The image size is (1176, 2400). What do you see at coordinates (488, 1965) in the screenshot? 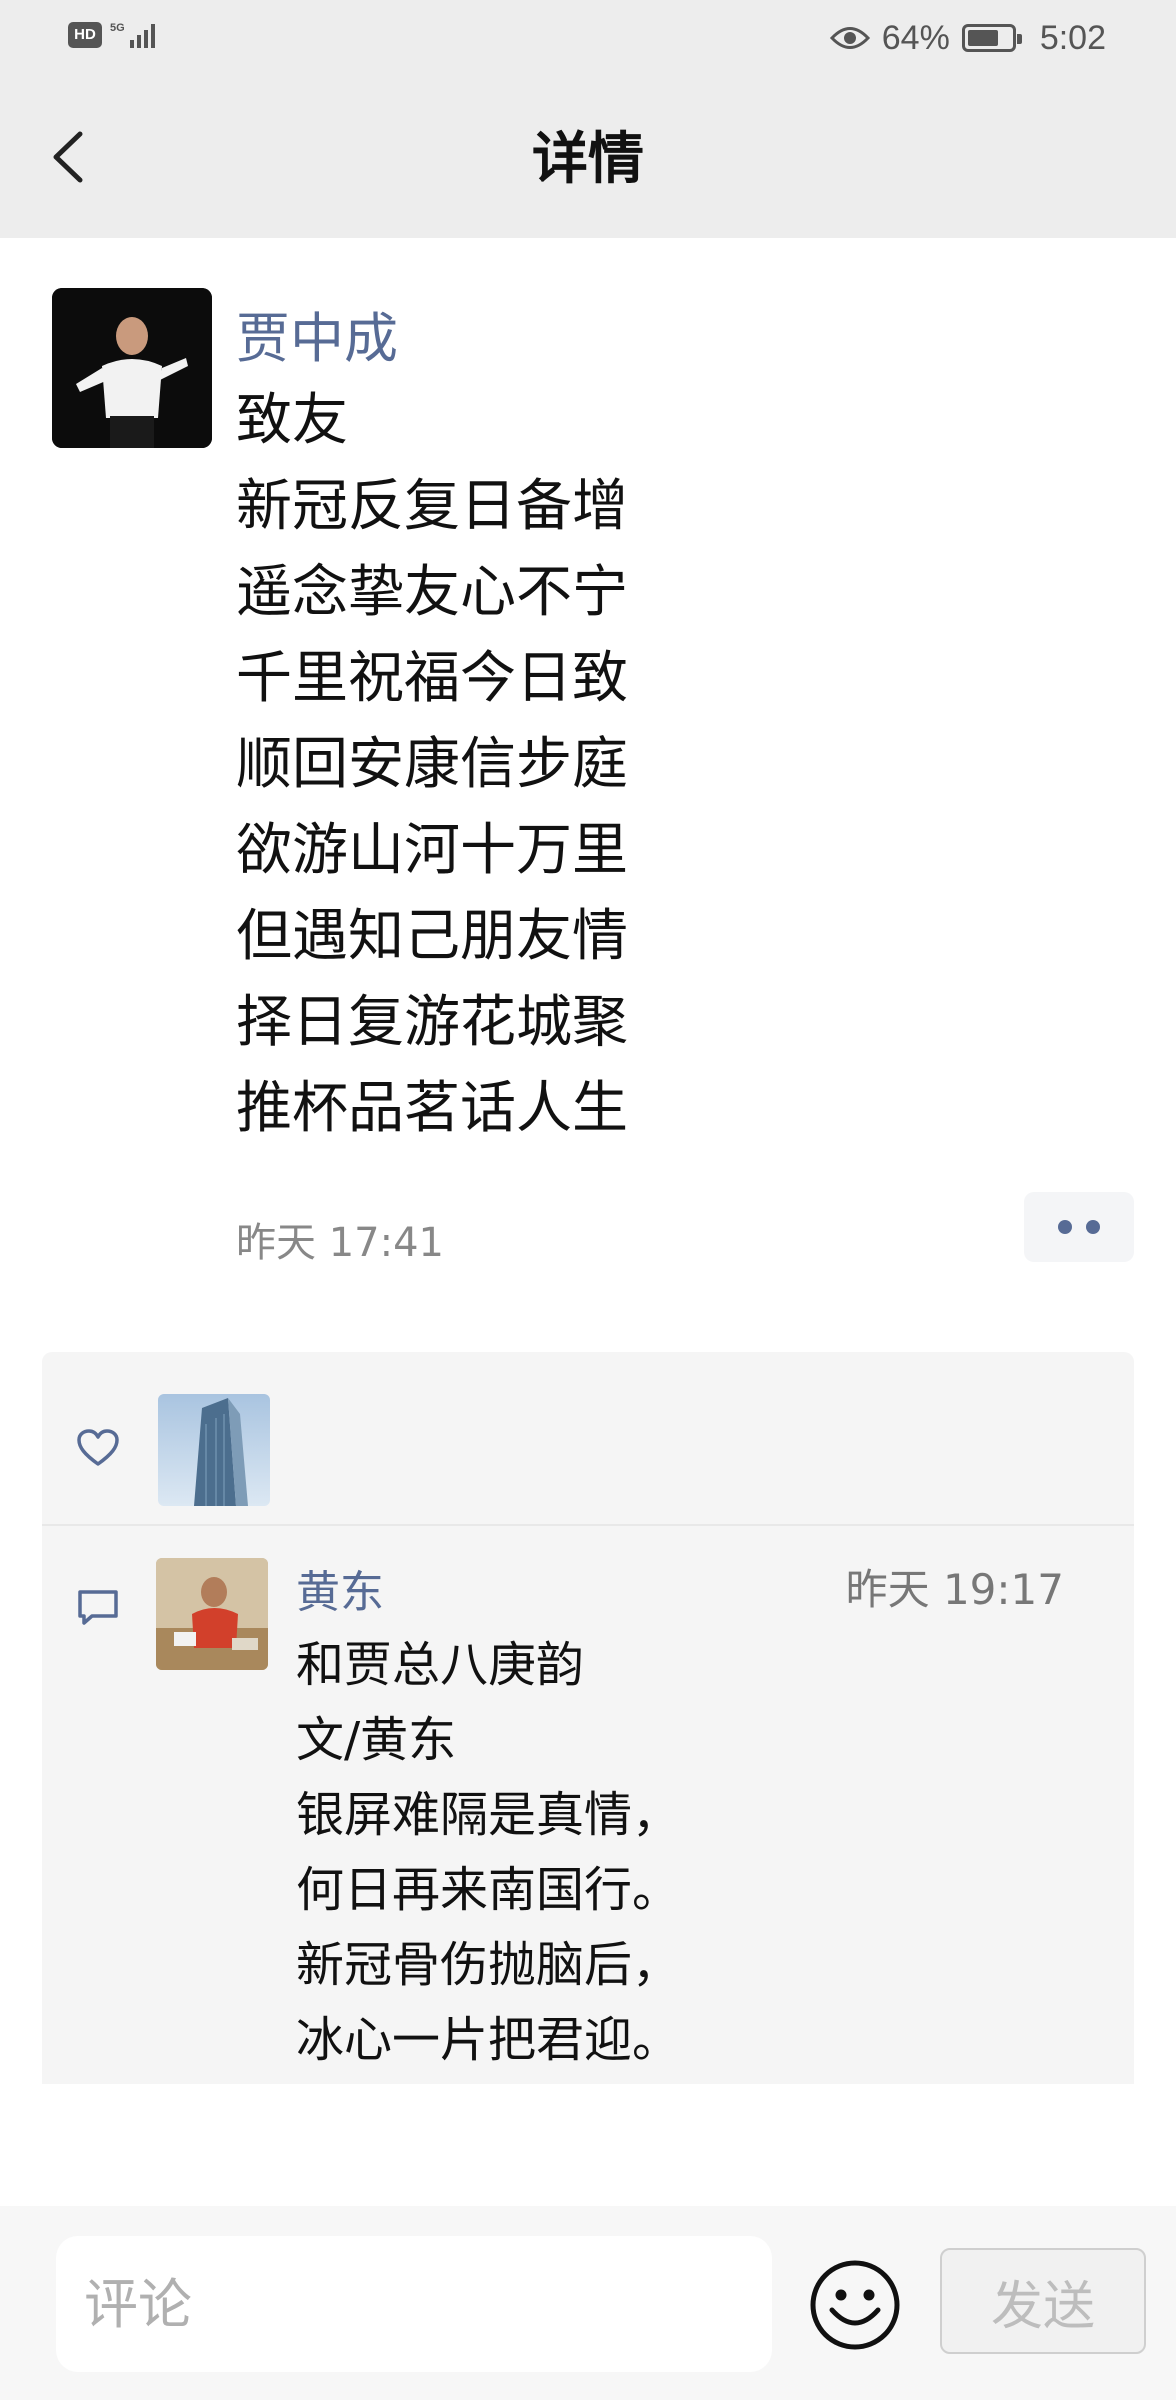
I see `comment-line: 新冠骨伤抛脑后，` at bounding box center [488, 1965].